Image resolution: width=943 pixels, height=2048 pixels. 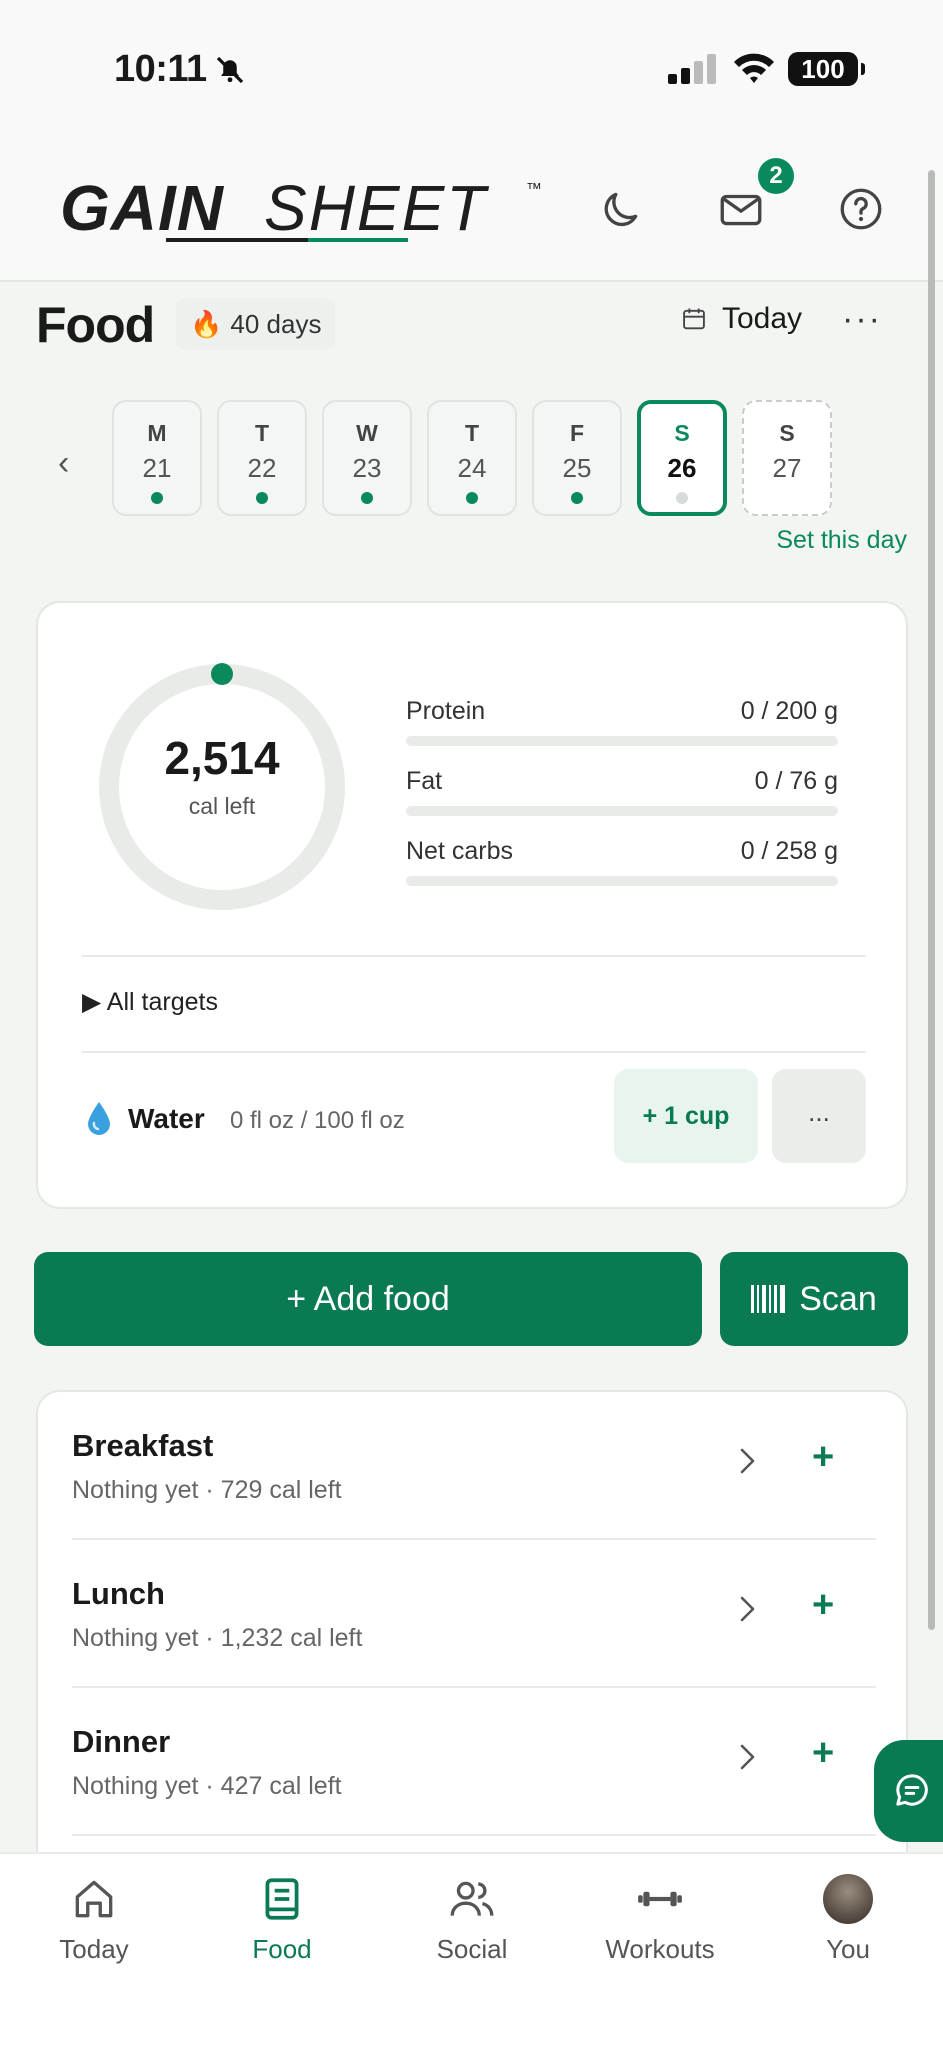 I want to click on all-targets-toggle: ▶ All targets, so click(x=150, y=1002).